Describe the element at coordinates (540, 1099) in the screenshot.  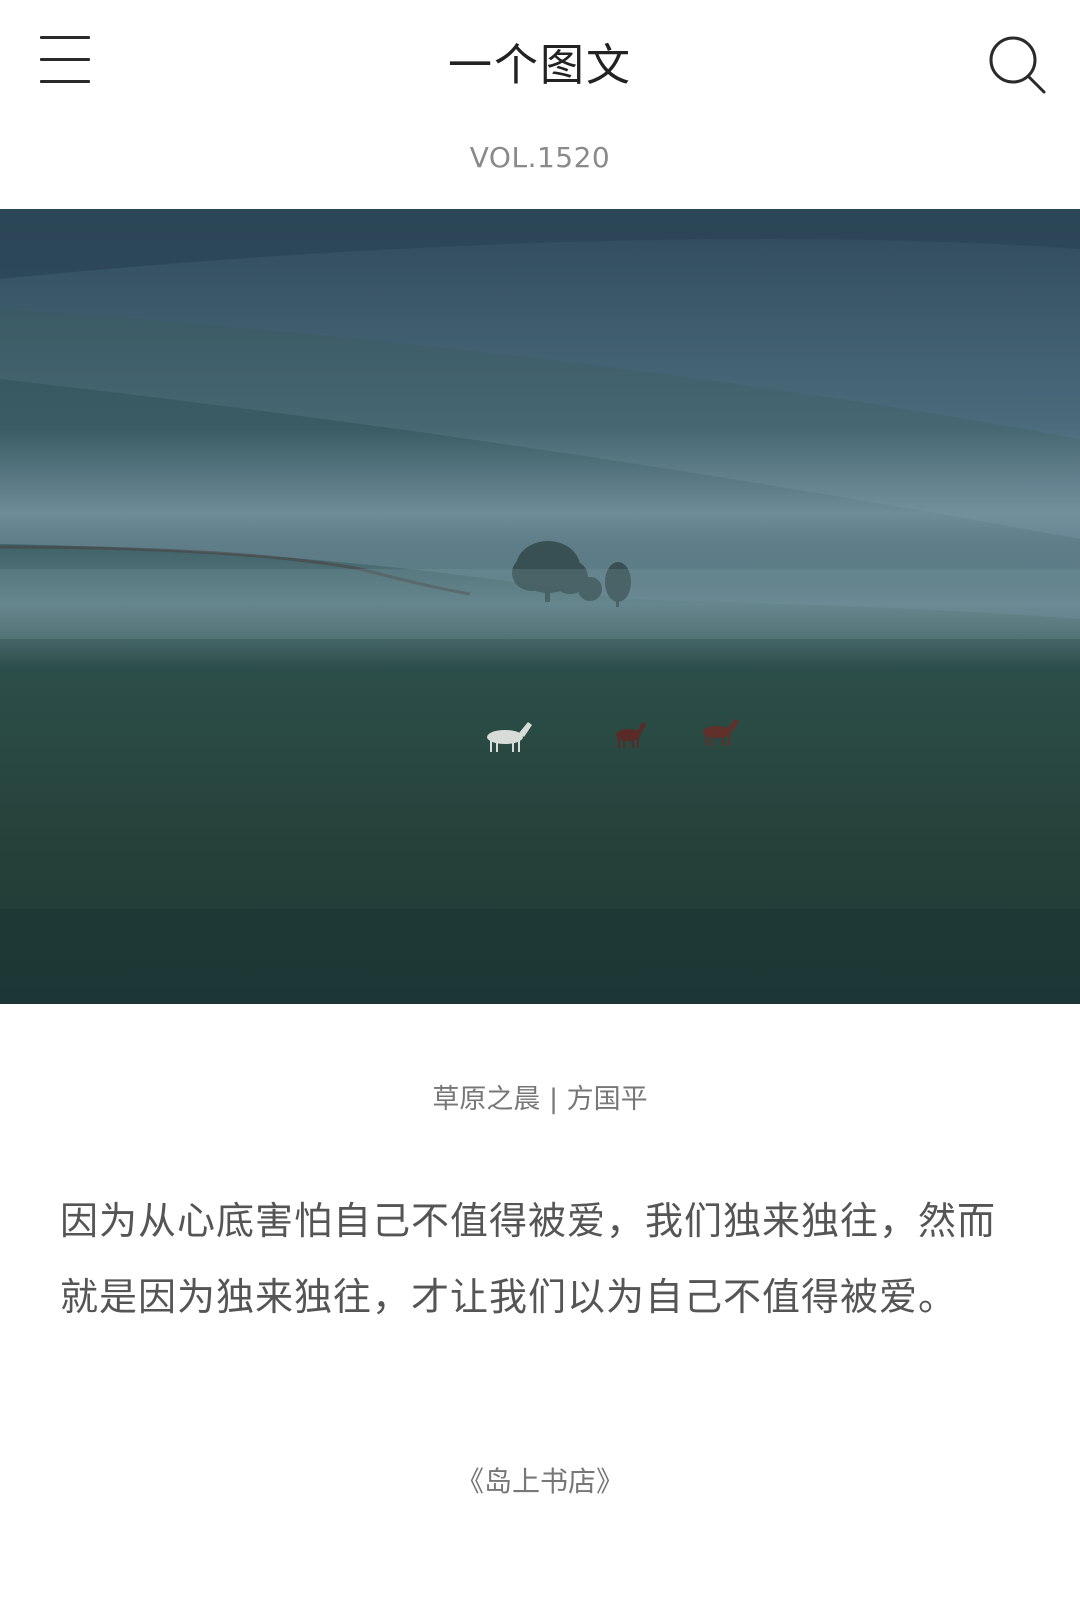
I see `photo-caption: 草原之晨 | 方国平` at that location.